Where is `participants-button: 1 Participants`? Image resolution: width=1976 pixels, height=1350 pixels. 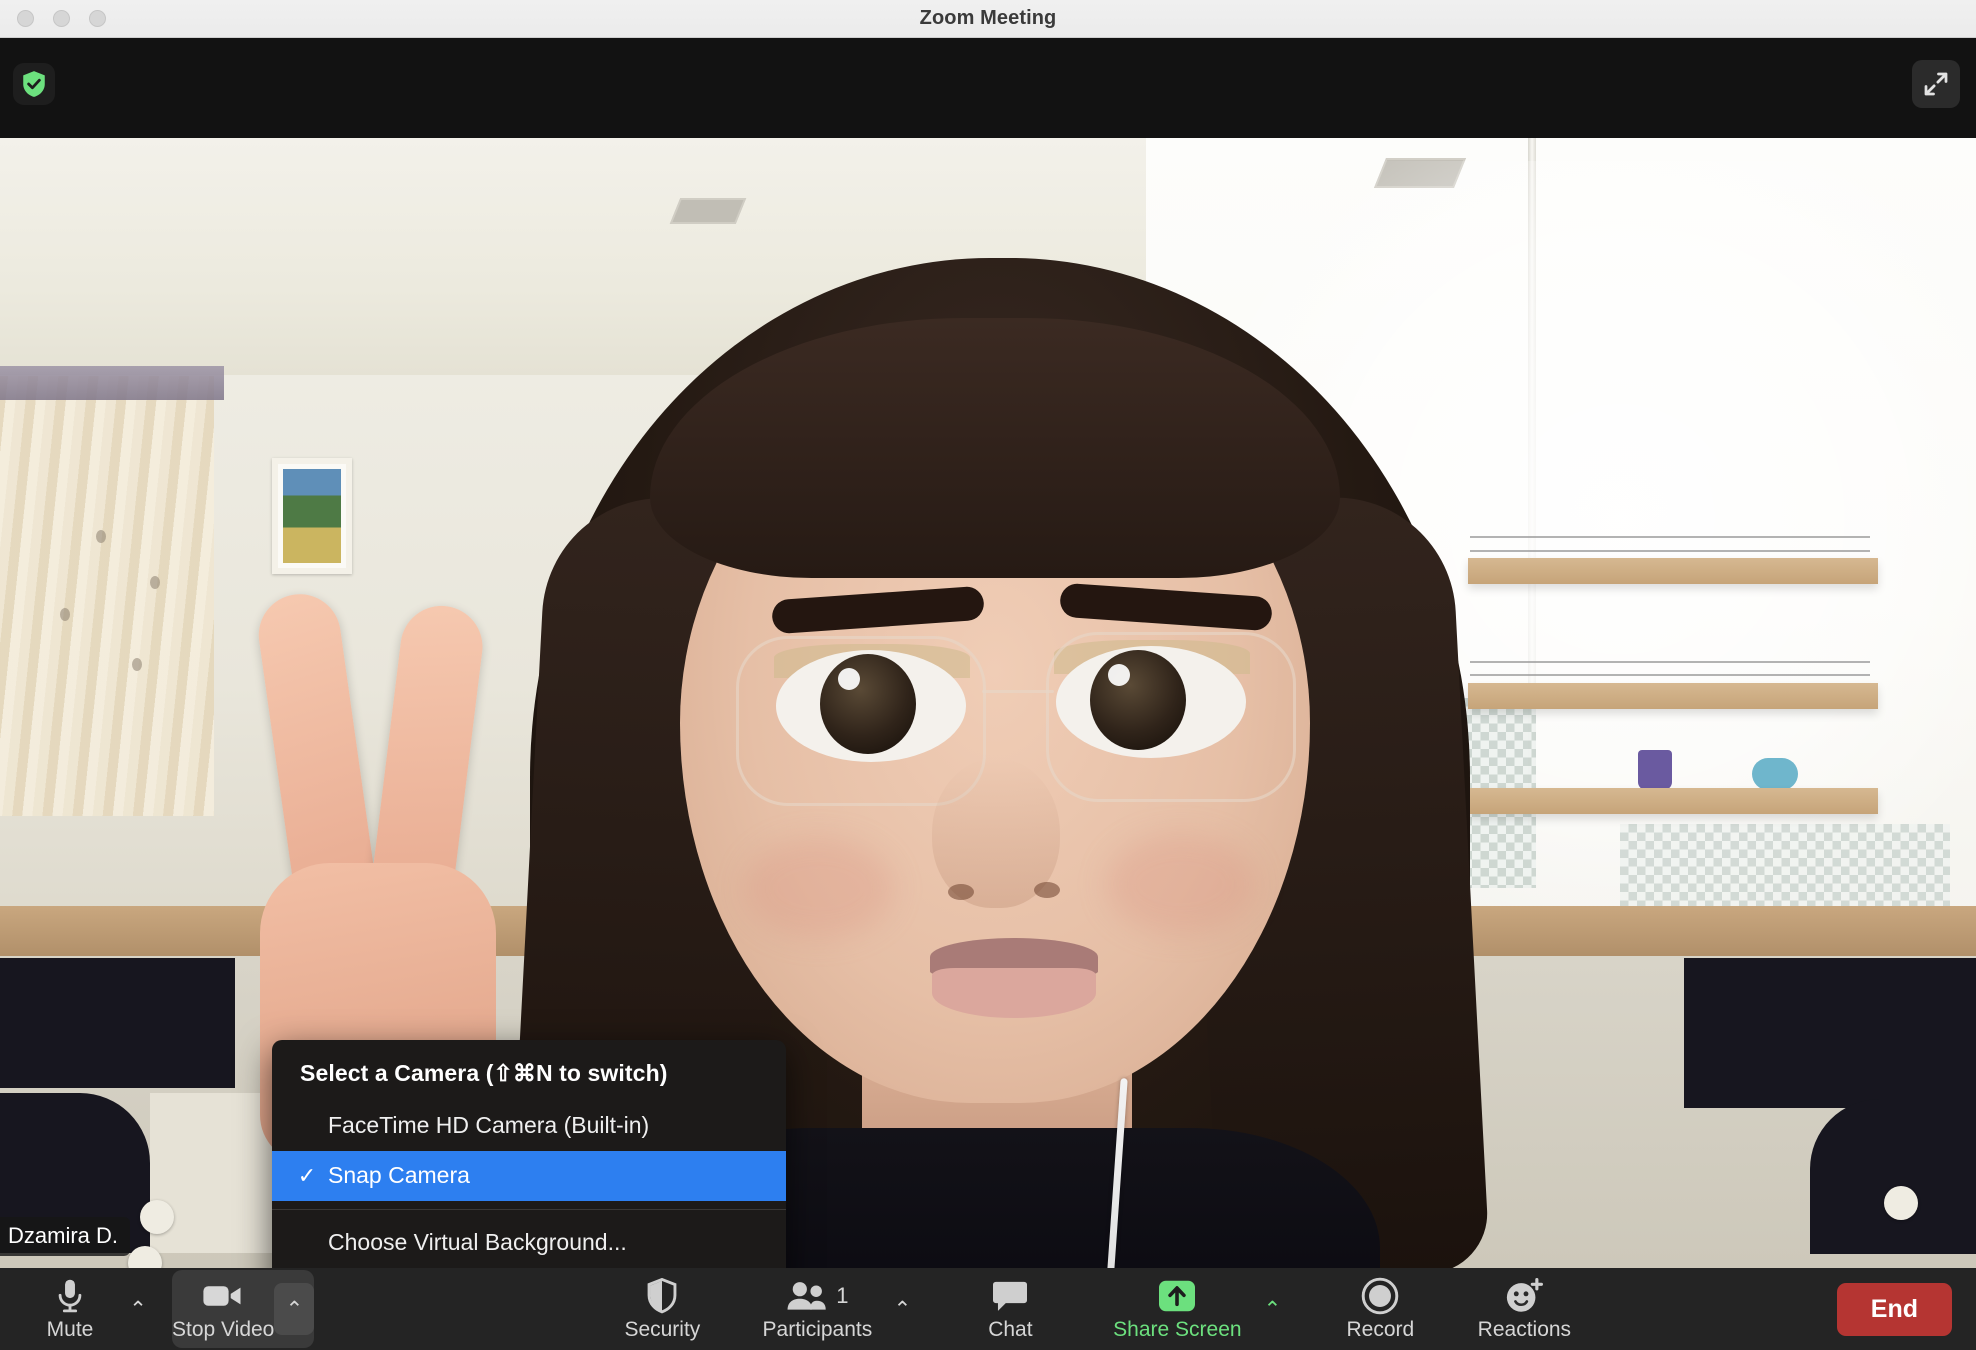
participants-button: 1 Participants is located at coordinates (817, 1309).